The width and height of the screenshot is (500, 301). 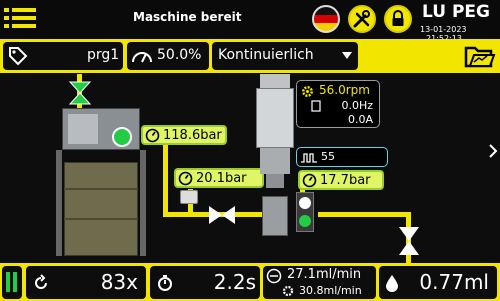 What do you see at coordinates (344, 90) in the screenshot?
I see `motor-rpm: 56.0rpm` at bounding box center [344, 90].